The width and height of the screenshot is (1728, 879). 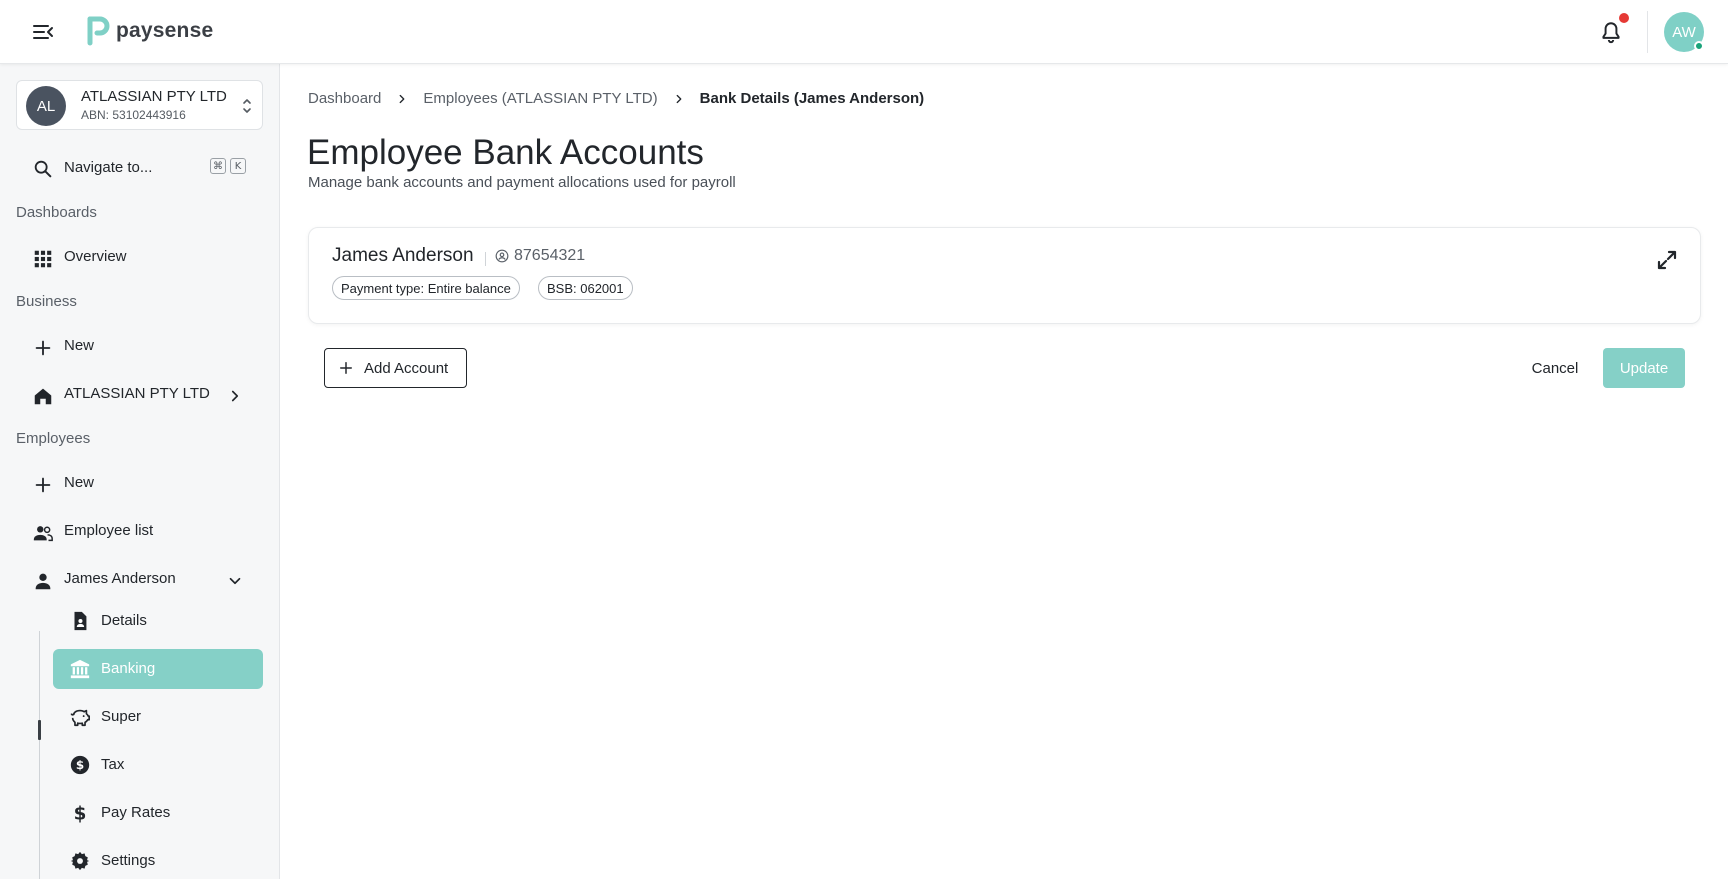 I want to click on active-indicator, so click(x=39, y=730).